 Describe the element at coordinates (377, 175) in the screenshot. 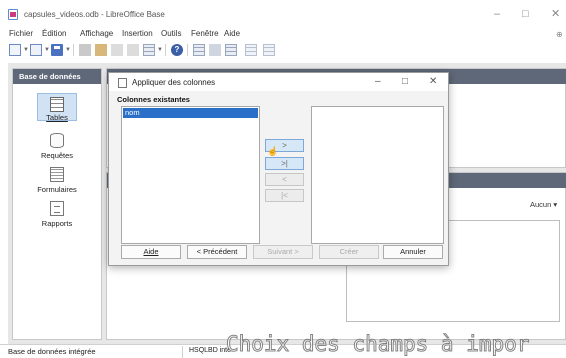

I see `applied-columns-list` at that location.